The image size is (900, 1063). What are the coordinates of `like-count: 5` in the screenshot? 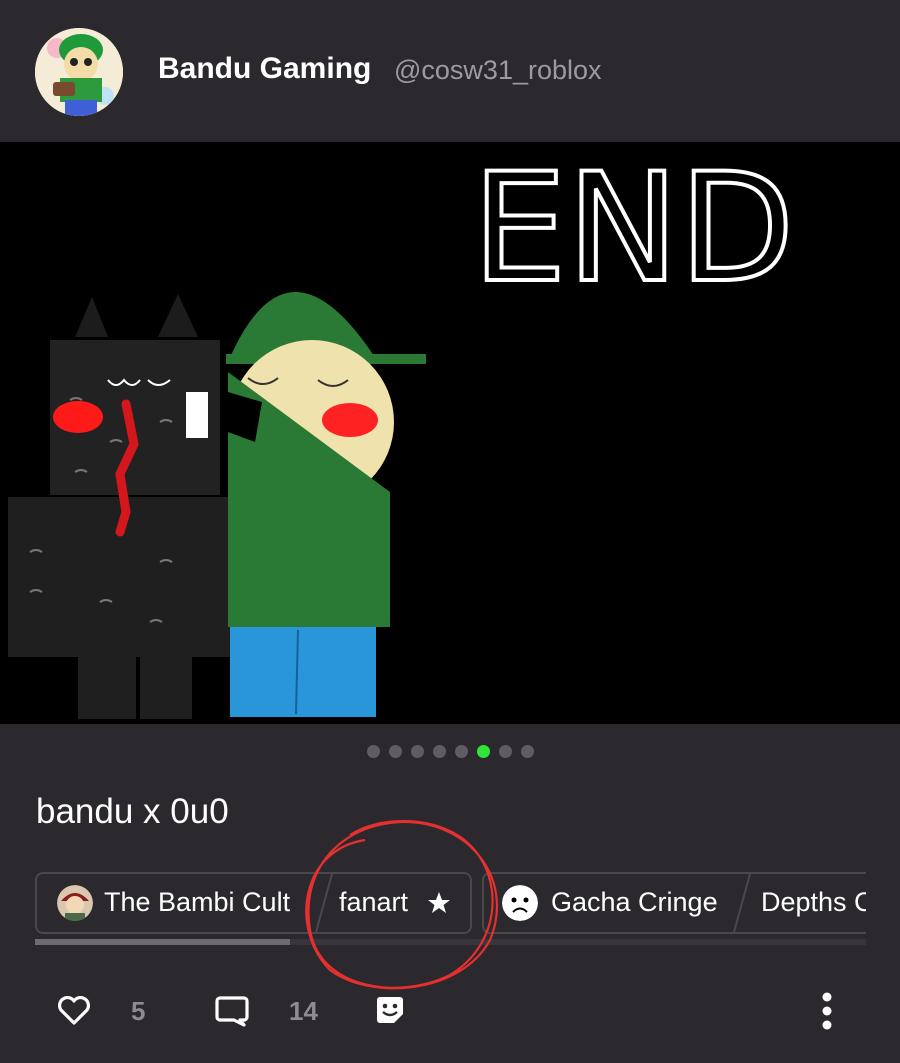 It's located at (138, 1011).